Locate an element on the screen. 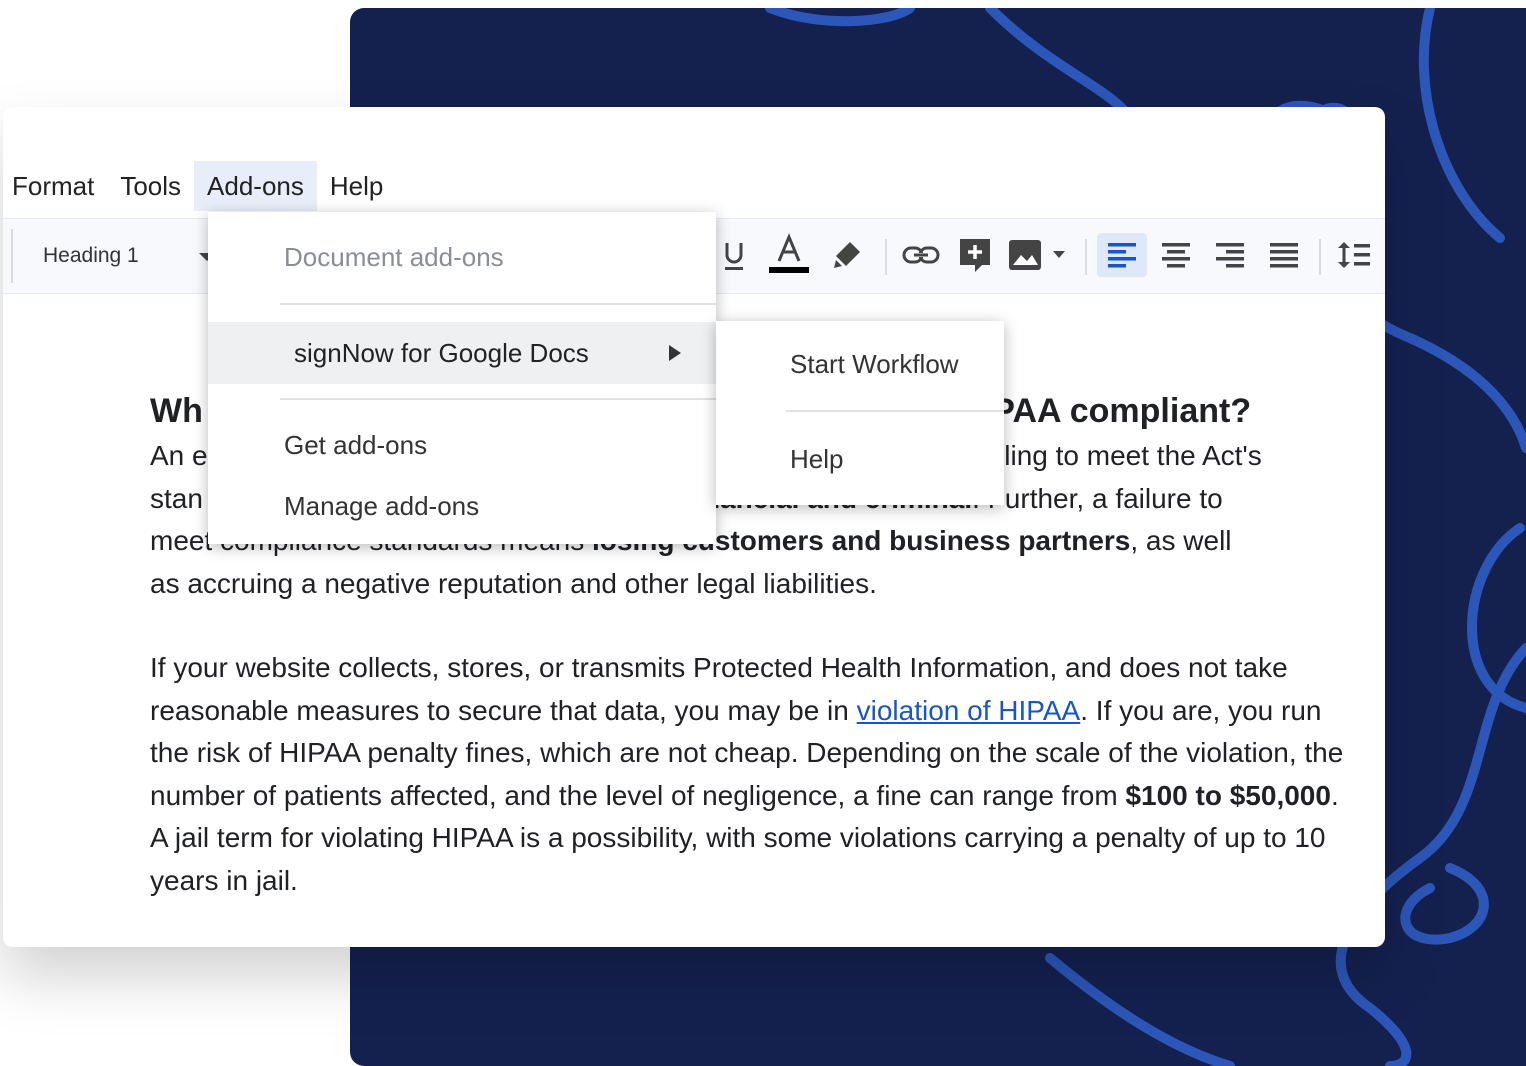 Image resolution: width=1526 pixels, height=1066 pixels. menu-item-get-addons: Get add-ons is located at coordinates (355, 445).